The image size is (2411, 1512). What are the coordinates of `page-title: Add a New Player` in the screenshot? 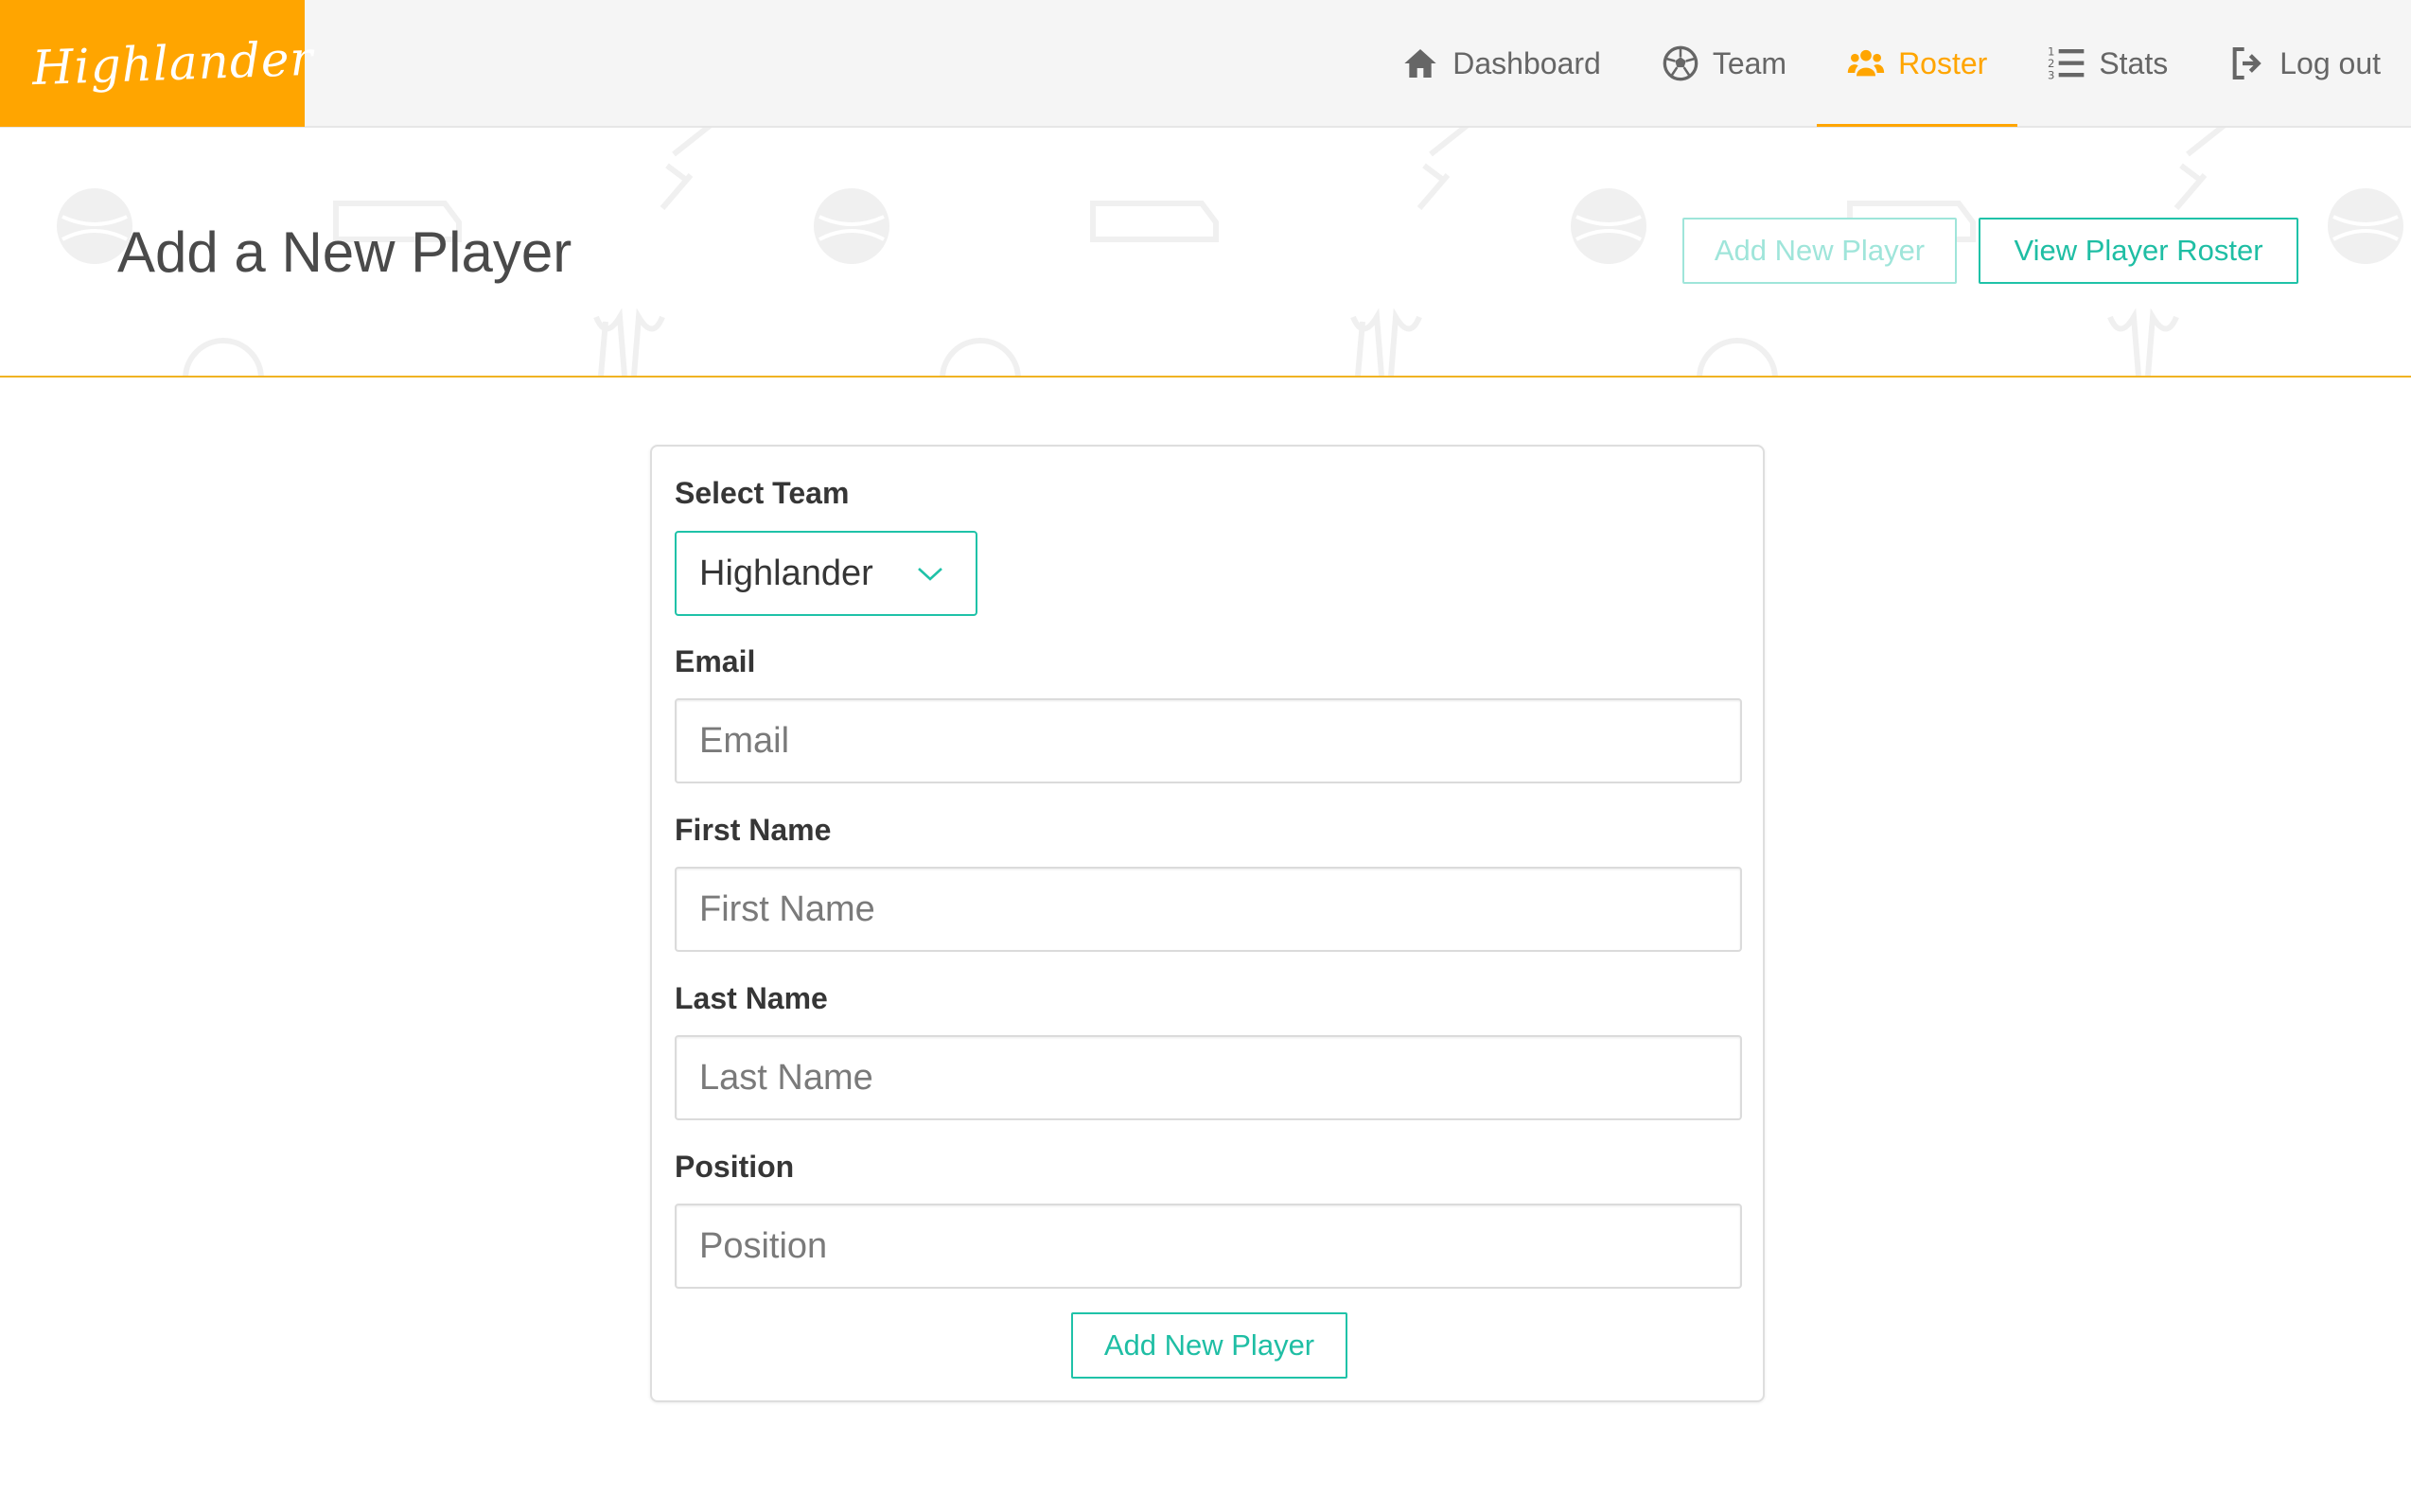 It's located at (344, 252).